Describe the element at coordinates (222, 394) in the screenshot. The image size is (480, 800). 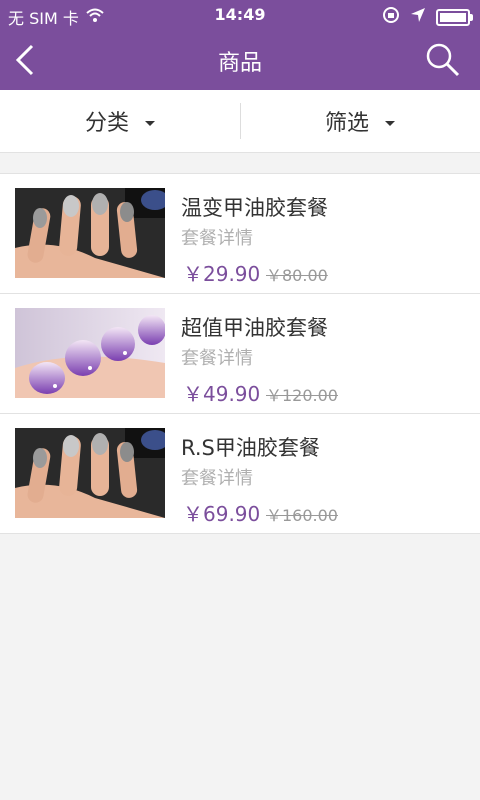
I see `product-price: ￥49.90` at that location.